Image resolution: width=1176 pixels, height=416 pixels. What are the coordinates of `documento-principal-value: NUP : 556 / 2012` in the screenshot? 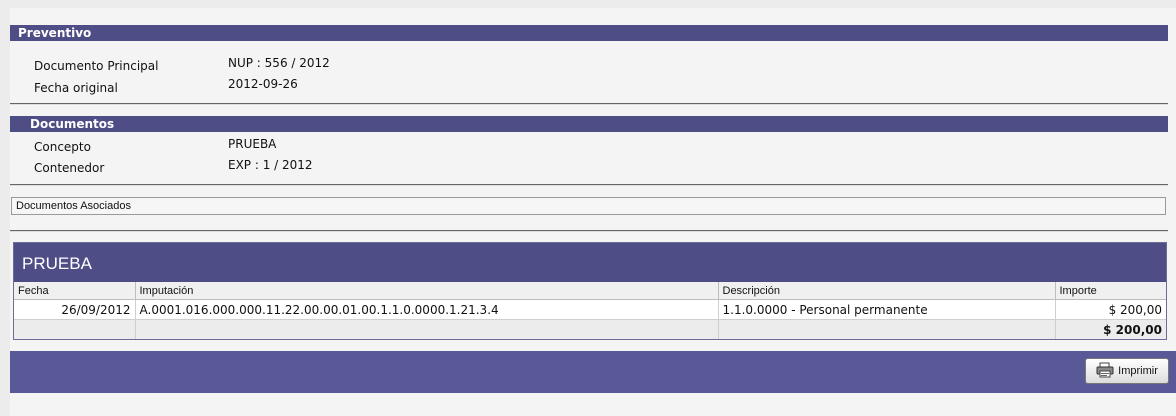 It's located at (279, 63).